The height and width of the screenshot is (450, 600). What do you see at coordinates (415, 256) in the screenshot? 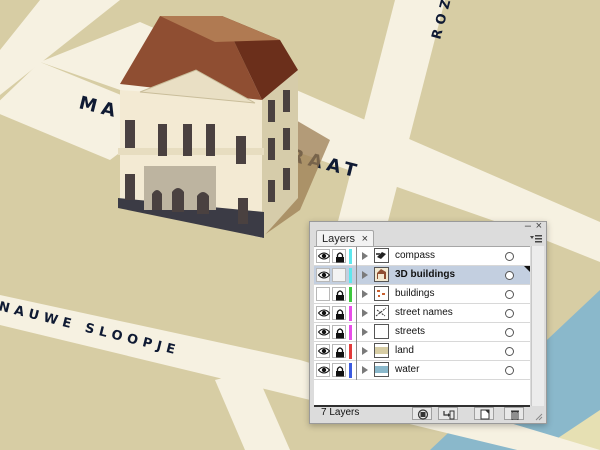
I see `layer-name: compass` at bounding box center [415, 256].